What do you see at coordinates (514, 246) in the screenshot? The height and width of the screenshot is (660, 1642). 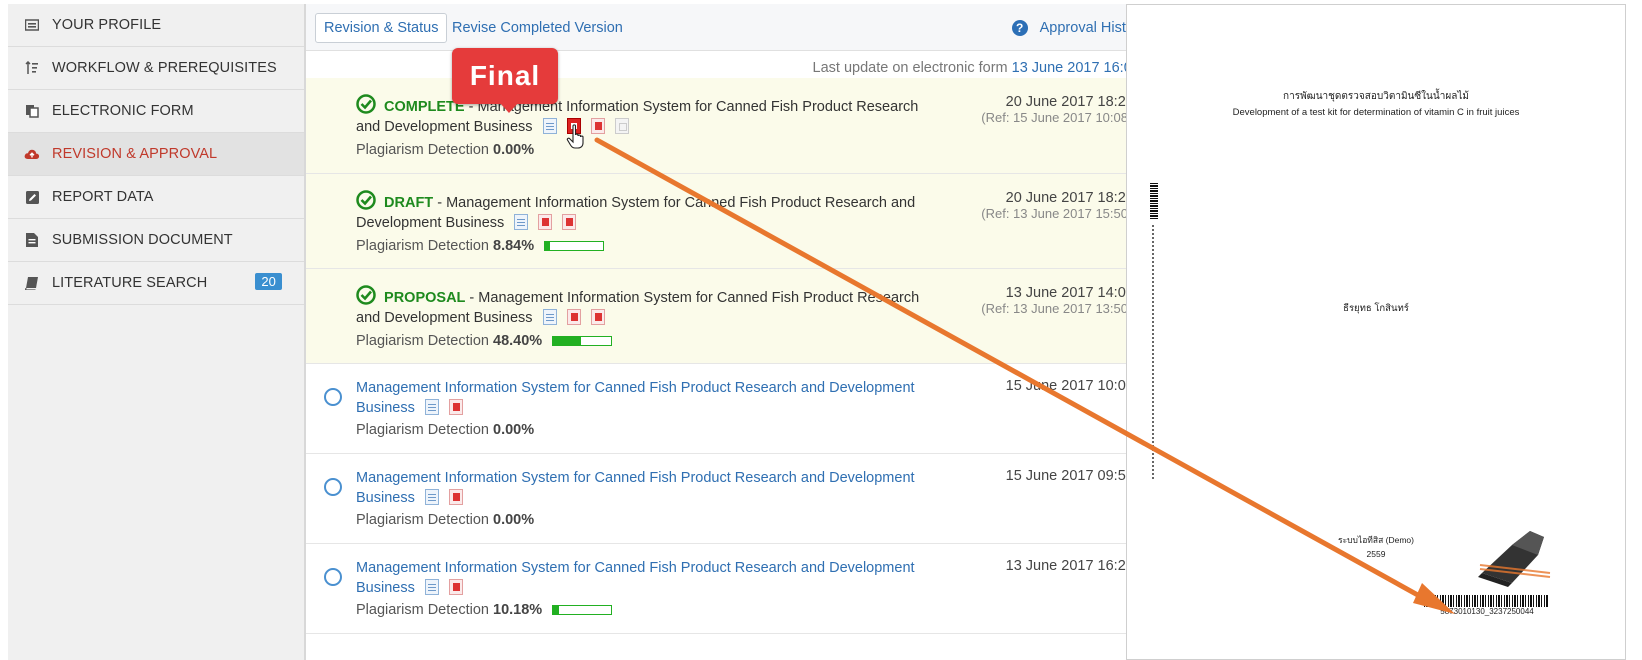 I see `plagiarism-value: 8.84%` at bounding box center [514, 246].